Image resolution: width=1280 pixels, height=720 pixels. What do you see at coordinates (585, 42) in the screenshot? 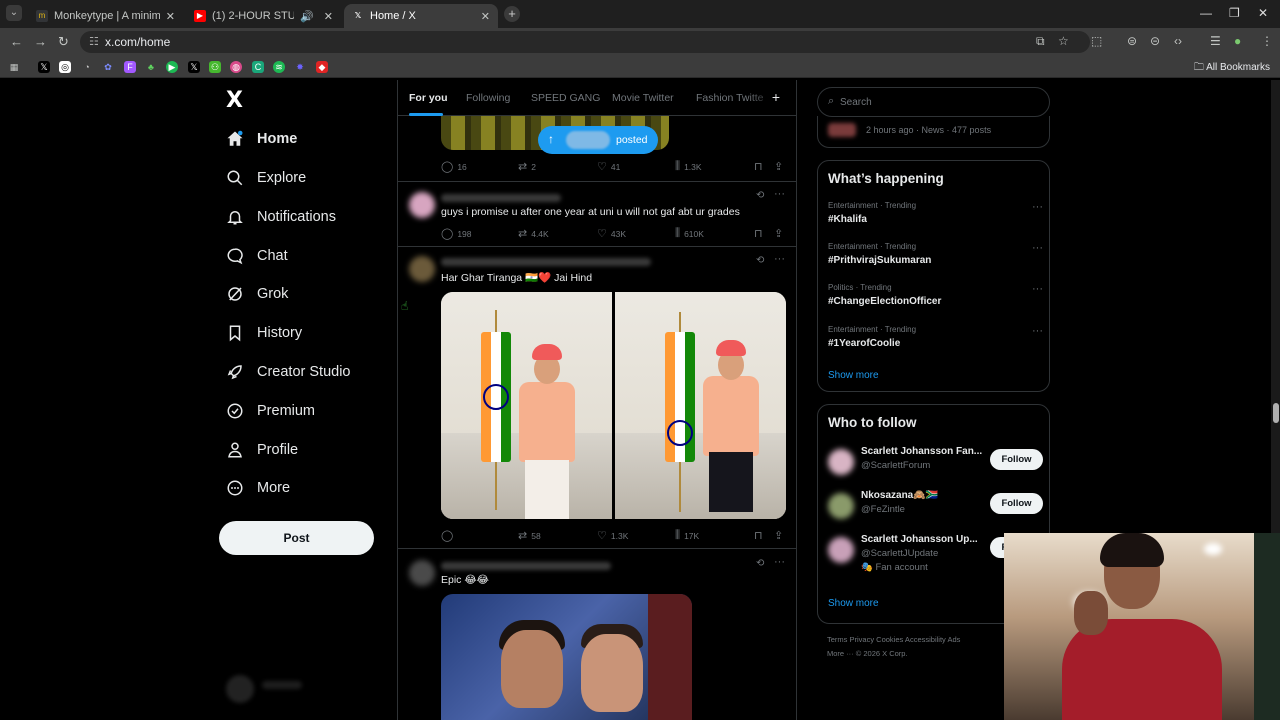
I see `address-bar: ☷ x.com/home` at bounding box center [585, 42].